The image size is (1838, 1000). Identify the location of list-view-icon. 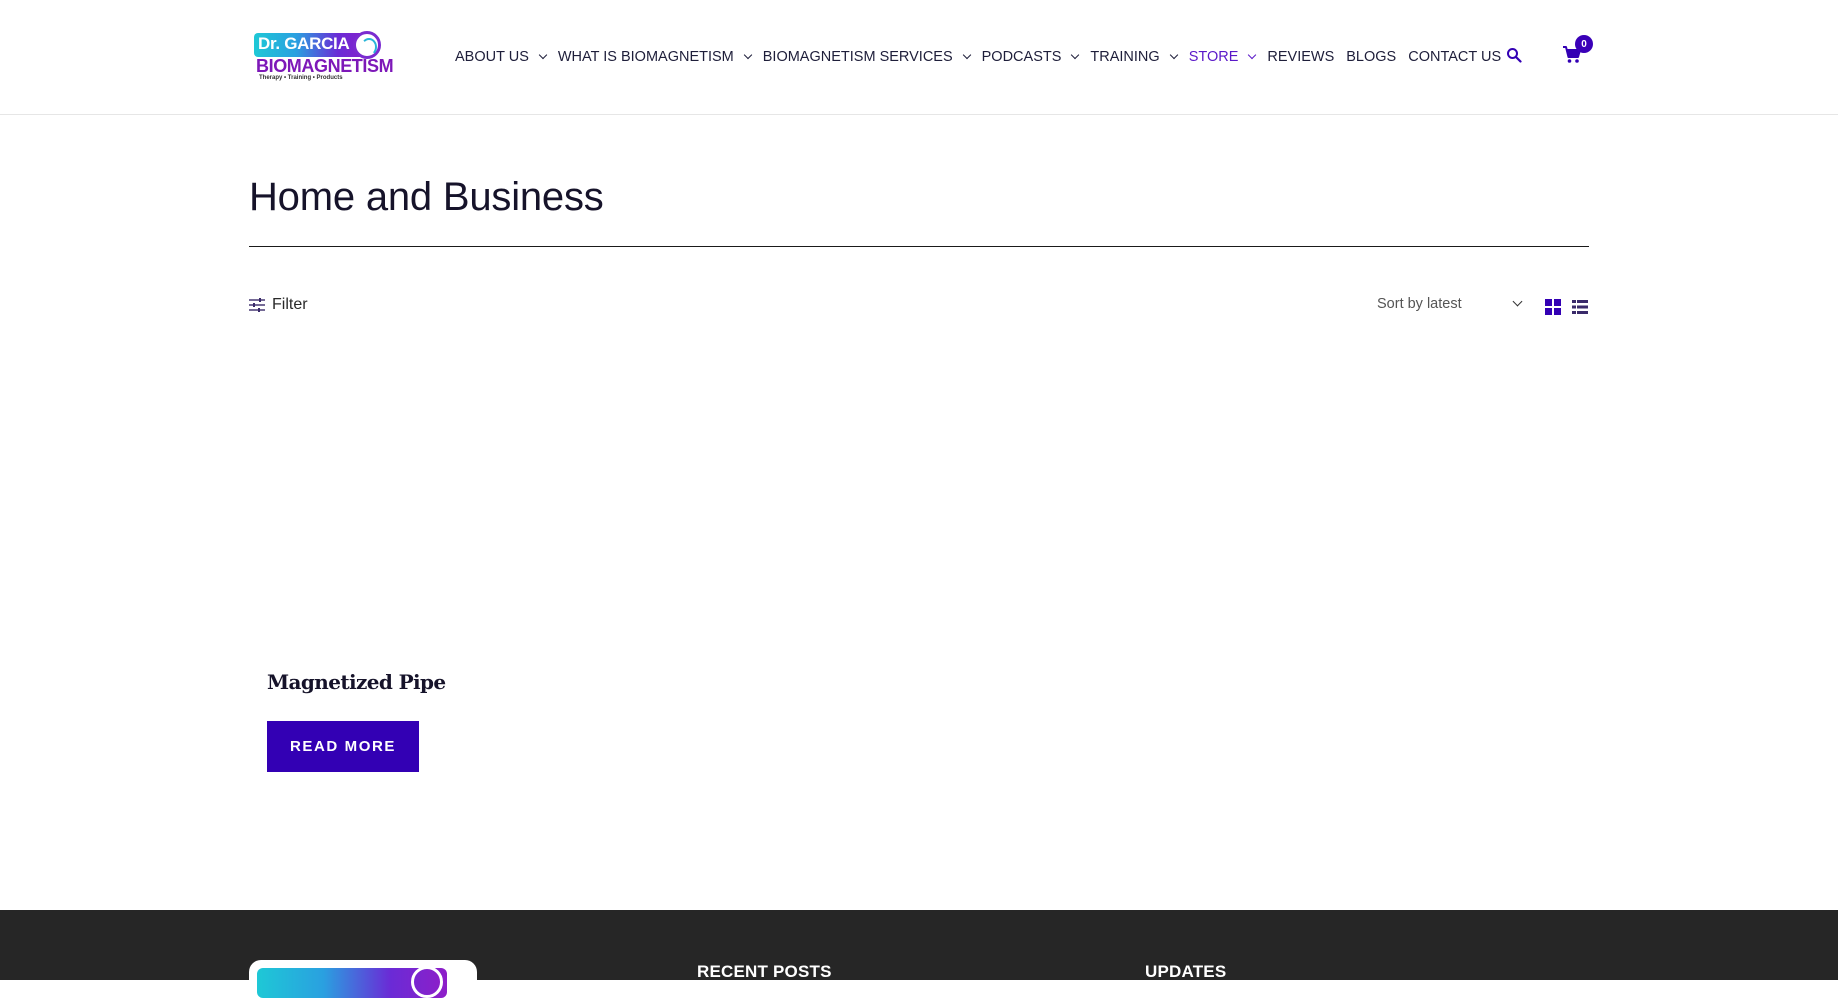
(1580, 307).